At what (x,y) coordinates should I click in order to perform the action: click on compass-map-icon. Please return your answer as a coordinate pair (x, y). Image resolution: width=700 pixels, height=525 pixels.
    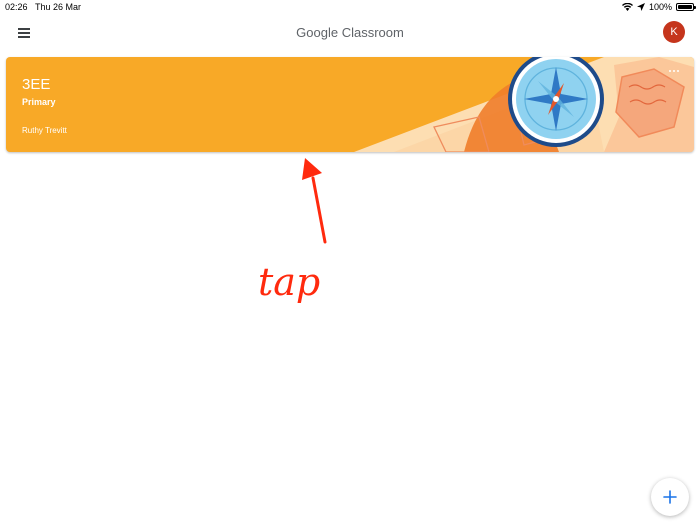
    Looking at the image, I should click on (524, 104).